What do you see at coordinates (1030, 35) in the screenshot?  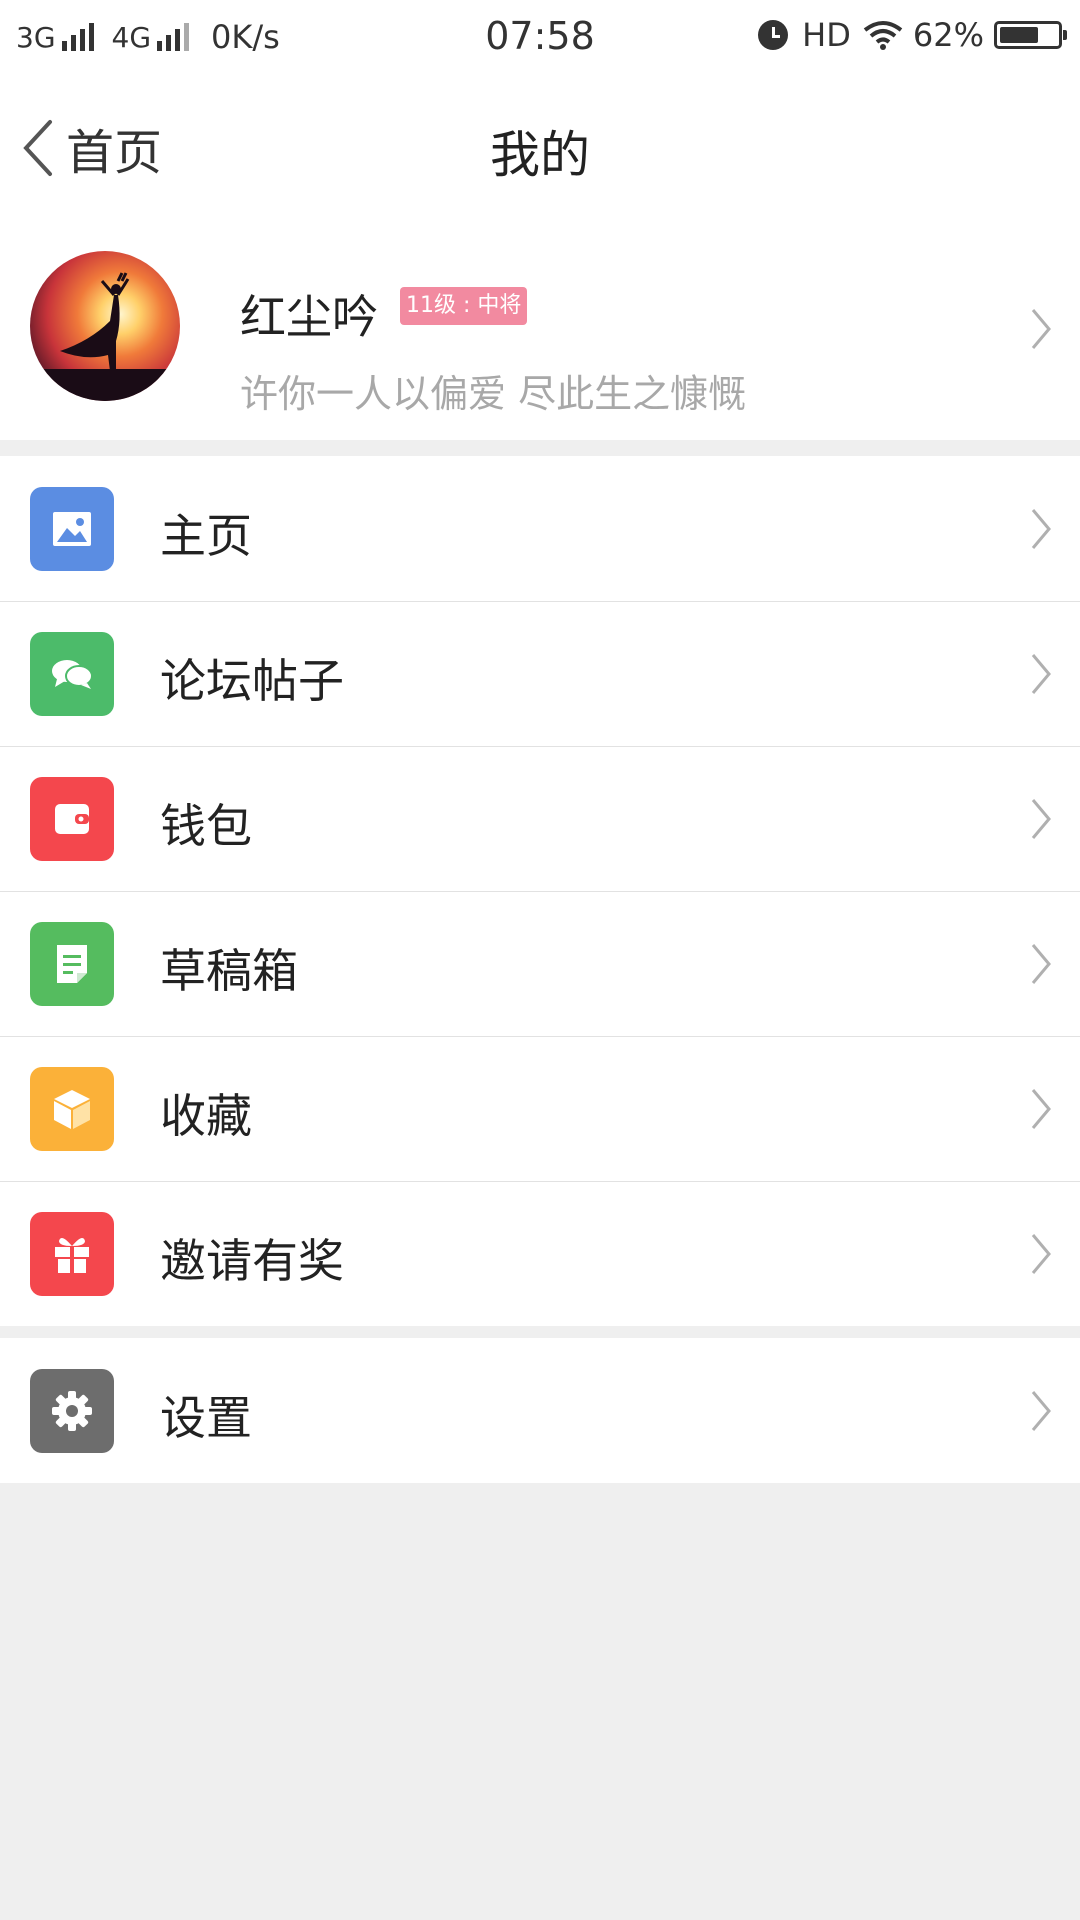 I see `battery-icon` at bounding box center [1030, 35].